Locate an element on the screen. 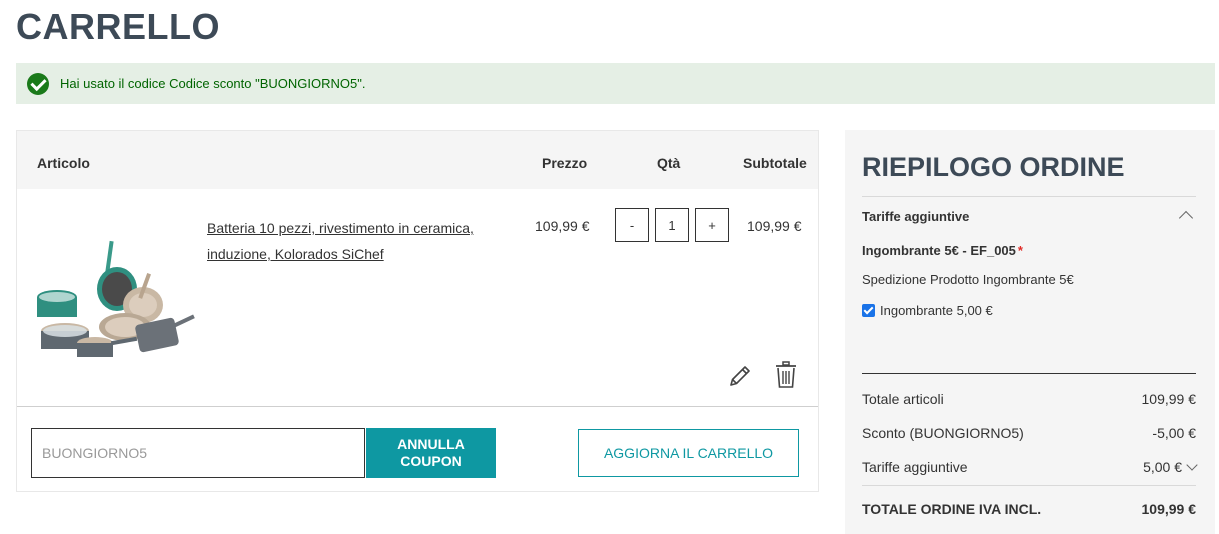  fee-checkbox is located at coordinates (868, 310).